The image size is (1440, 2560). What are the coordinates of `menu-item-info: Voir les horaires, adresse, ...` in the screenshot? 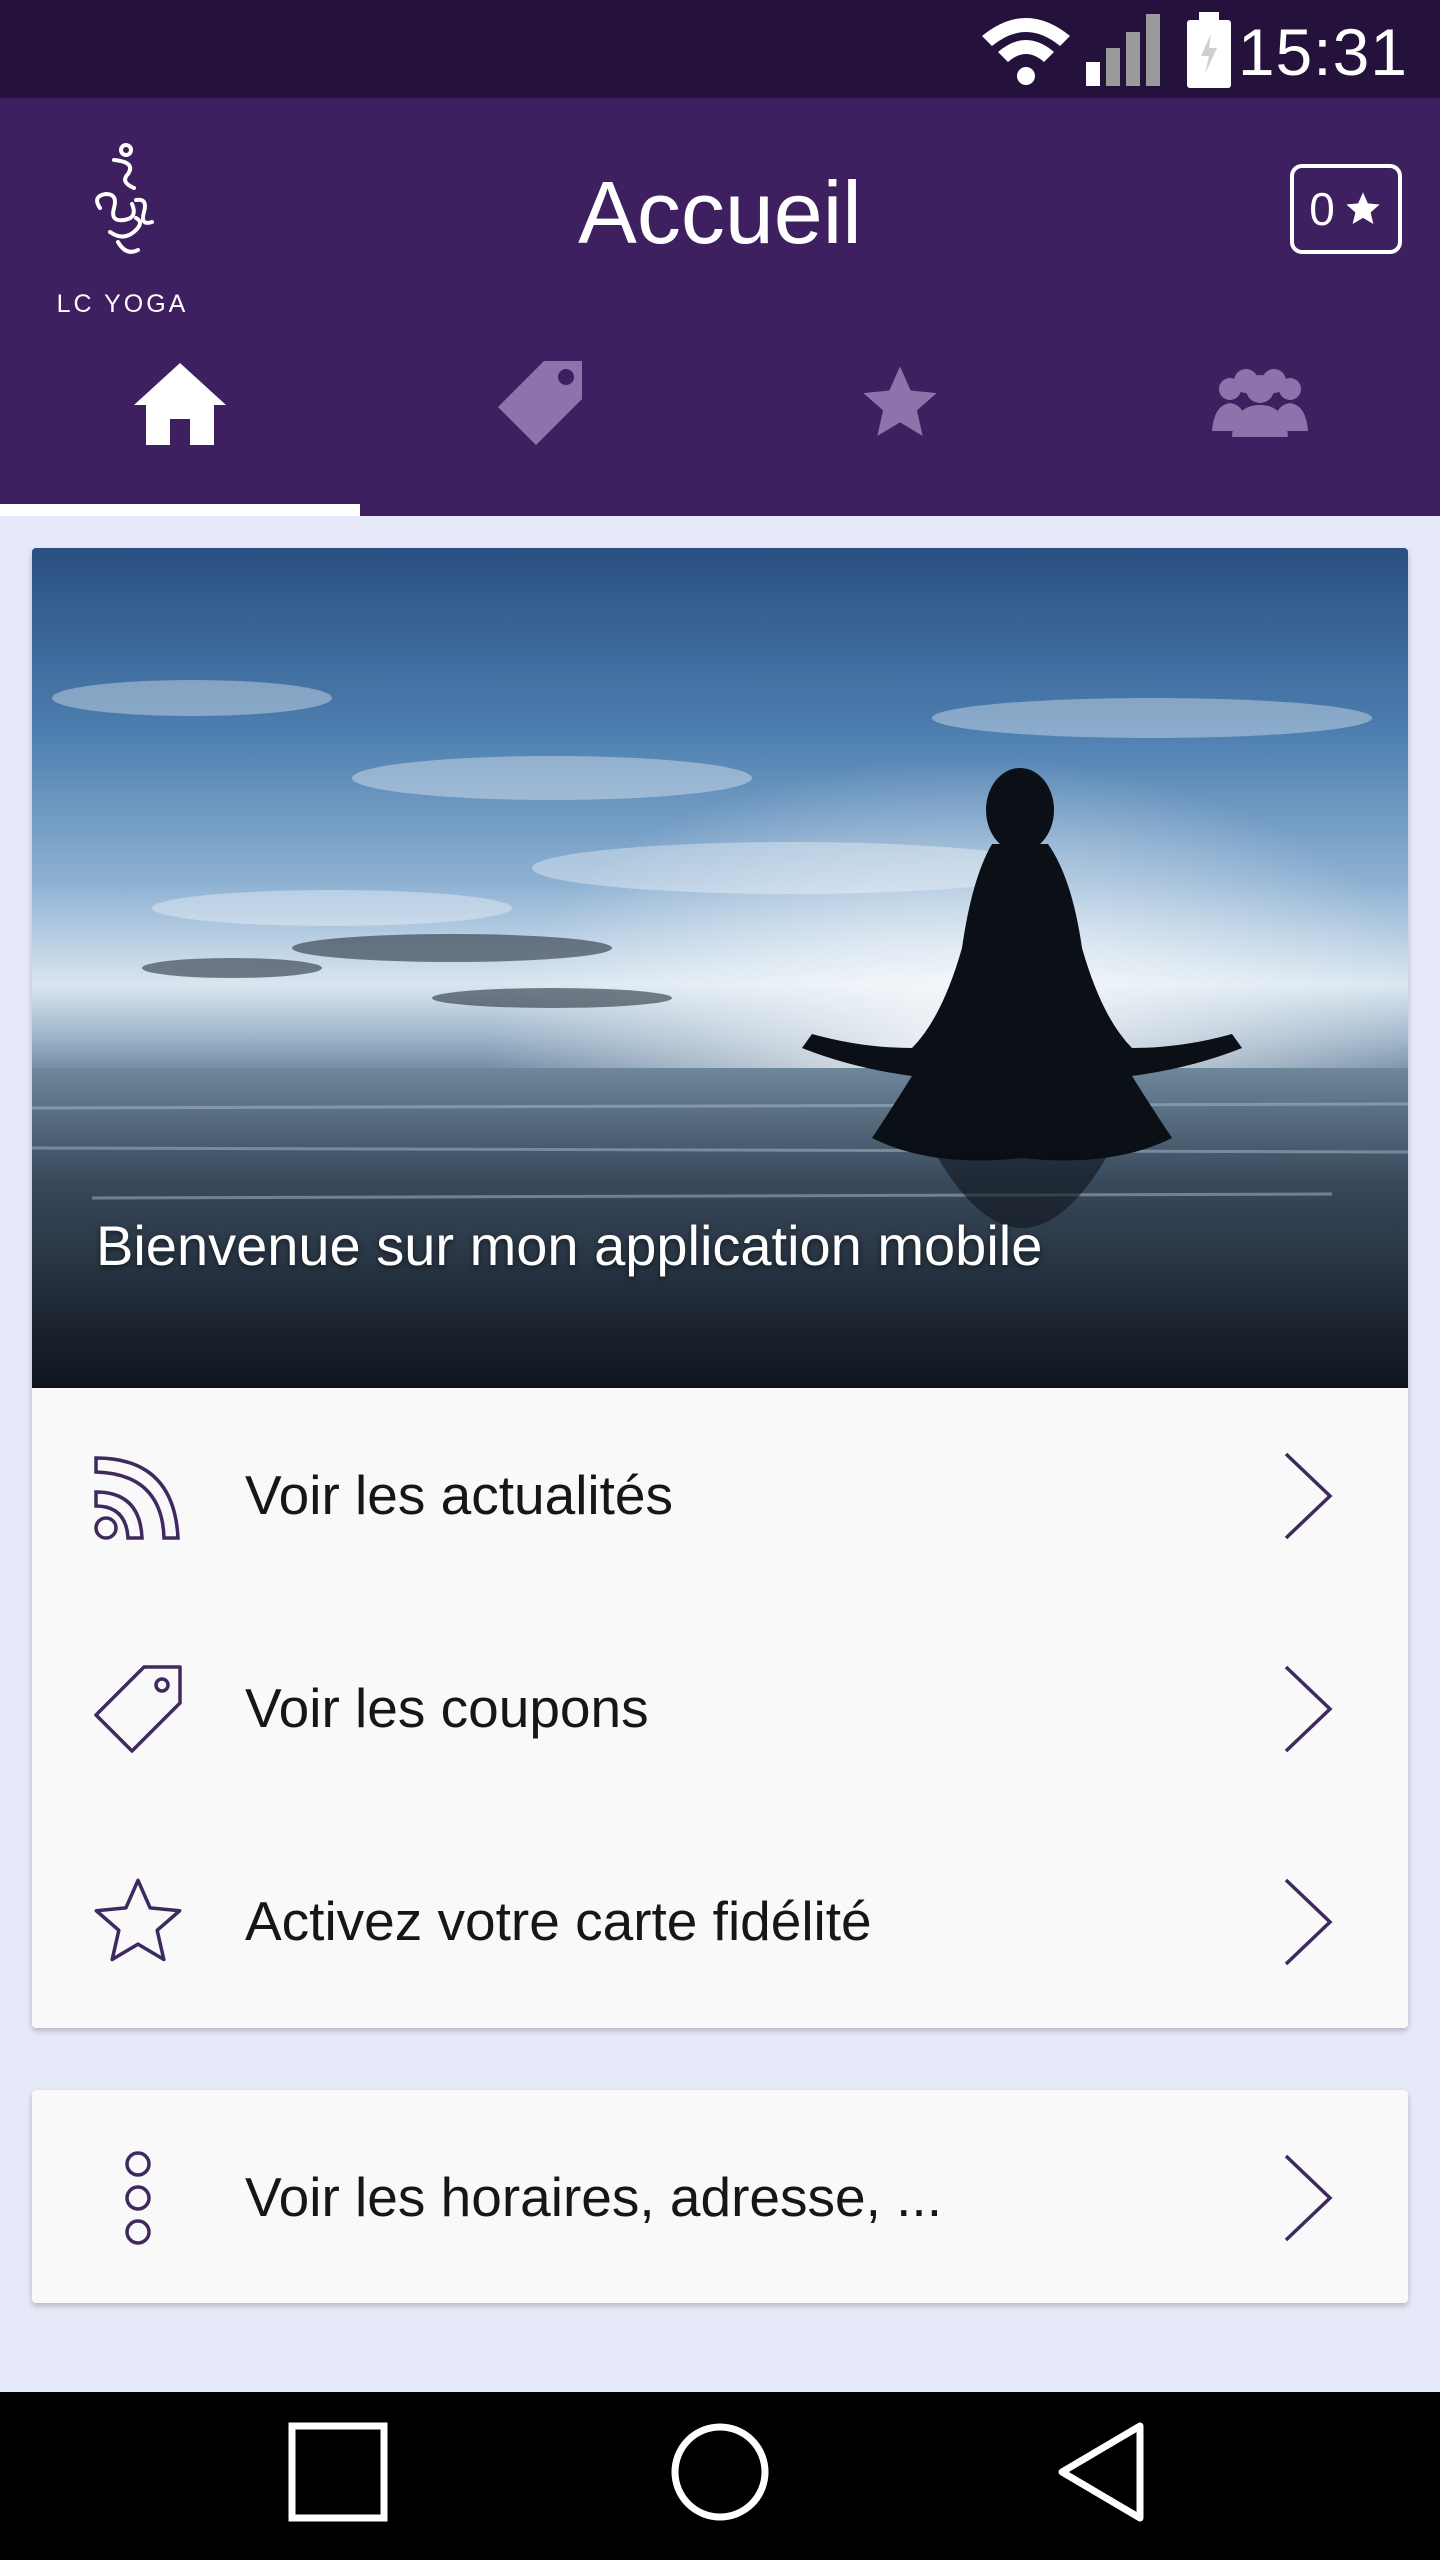 It's located at (720, 2196).